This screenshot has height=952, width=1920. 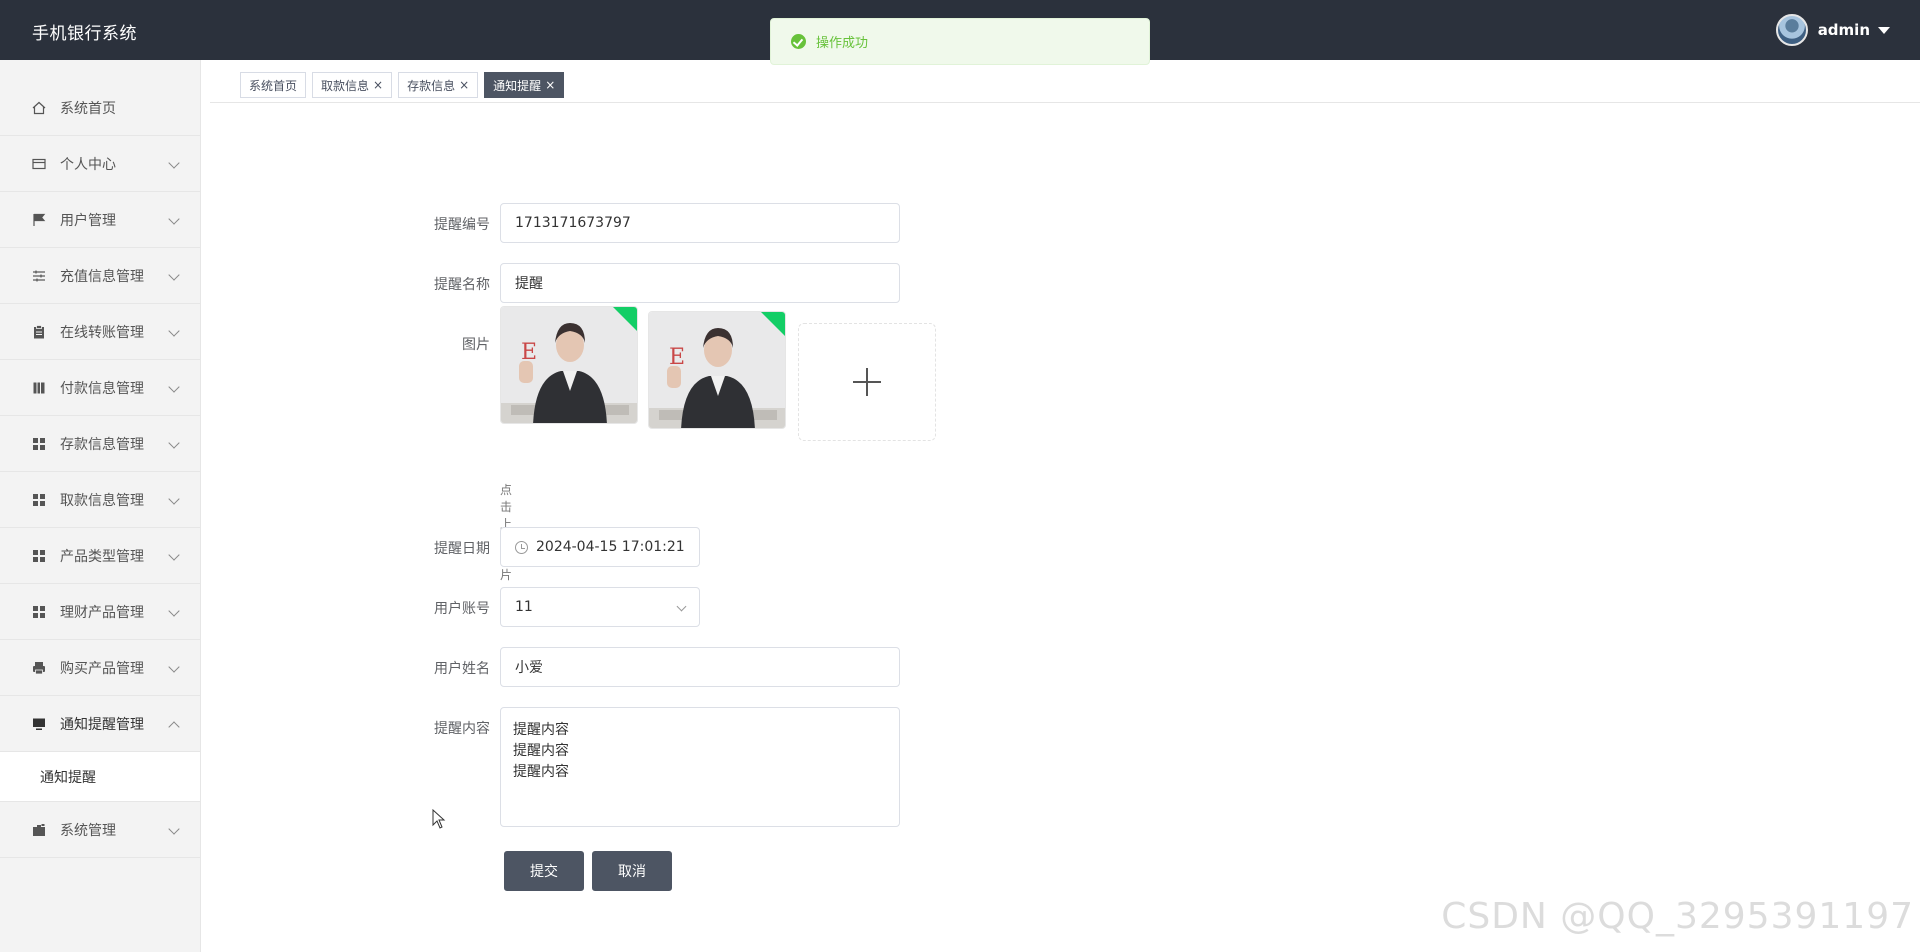 What do you see at coordinates (100, 98) in the screenshot?
I see `sidebar-item-home: 系统首页` at bounding box center [100, 98].